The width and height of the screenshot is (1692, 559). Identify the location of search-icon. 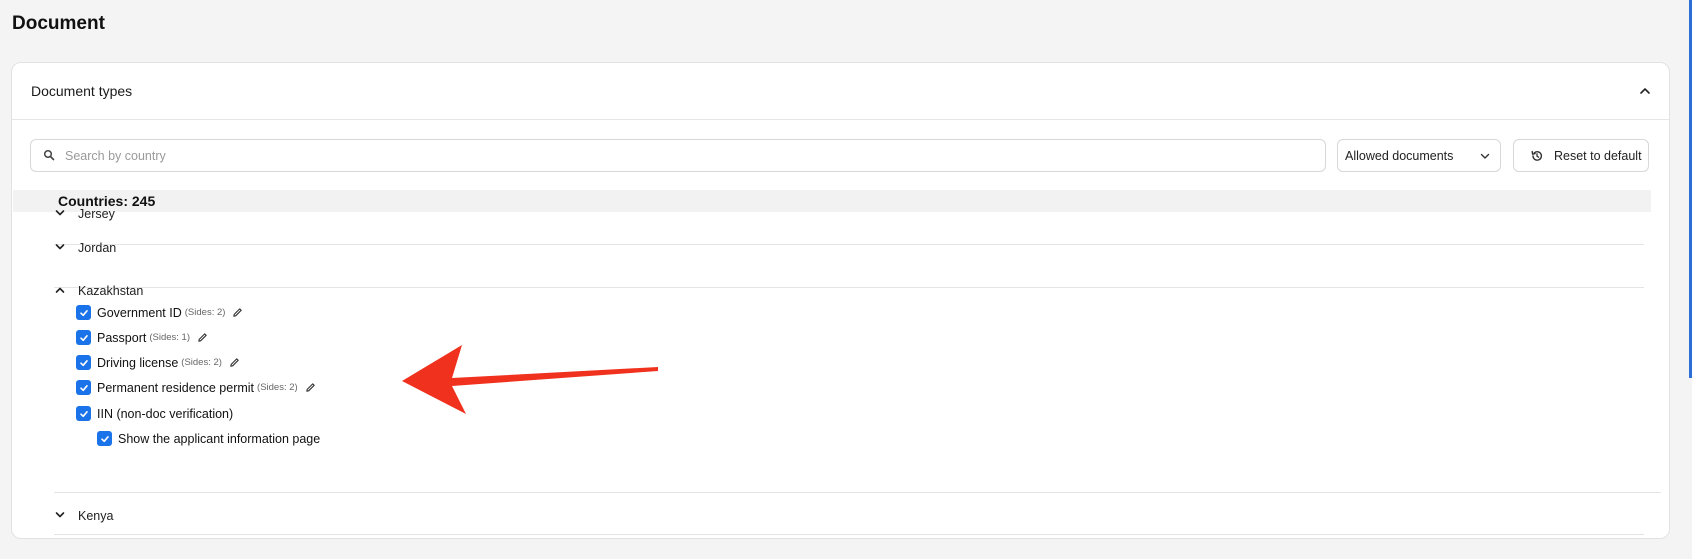
(50, 156).